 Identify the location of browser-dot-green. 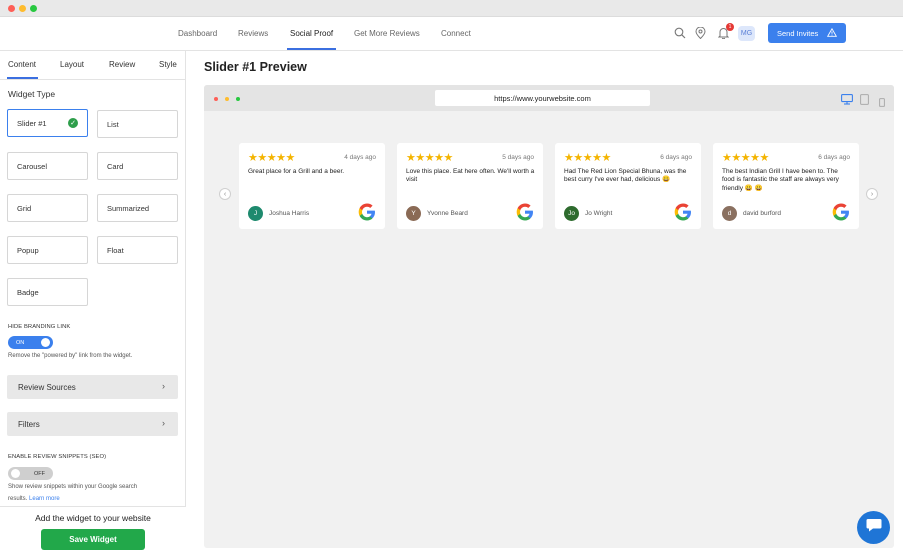
(238, 99).